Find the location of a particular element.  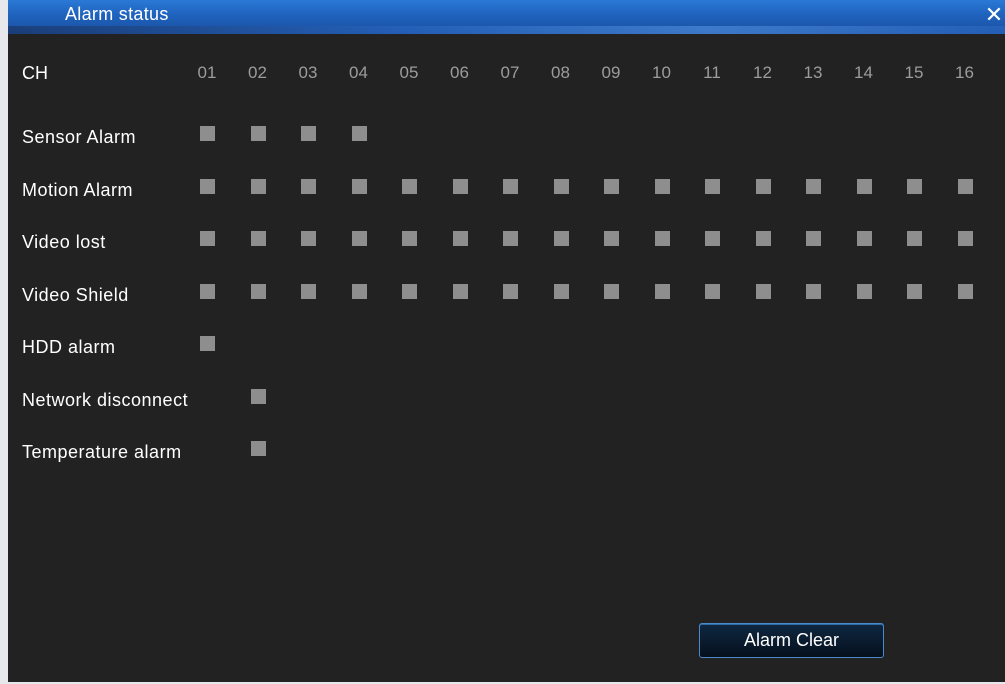

alarm-indicator-video-lost-ch01 is located at coordinates (207, 238).